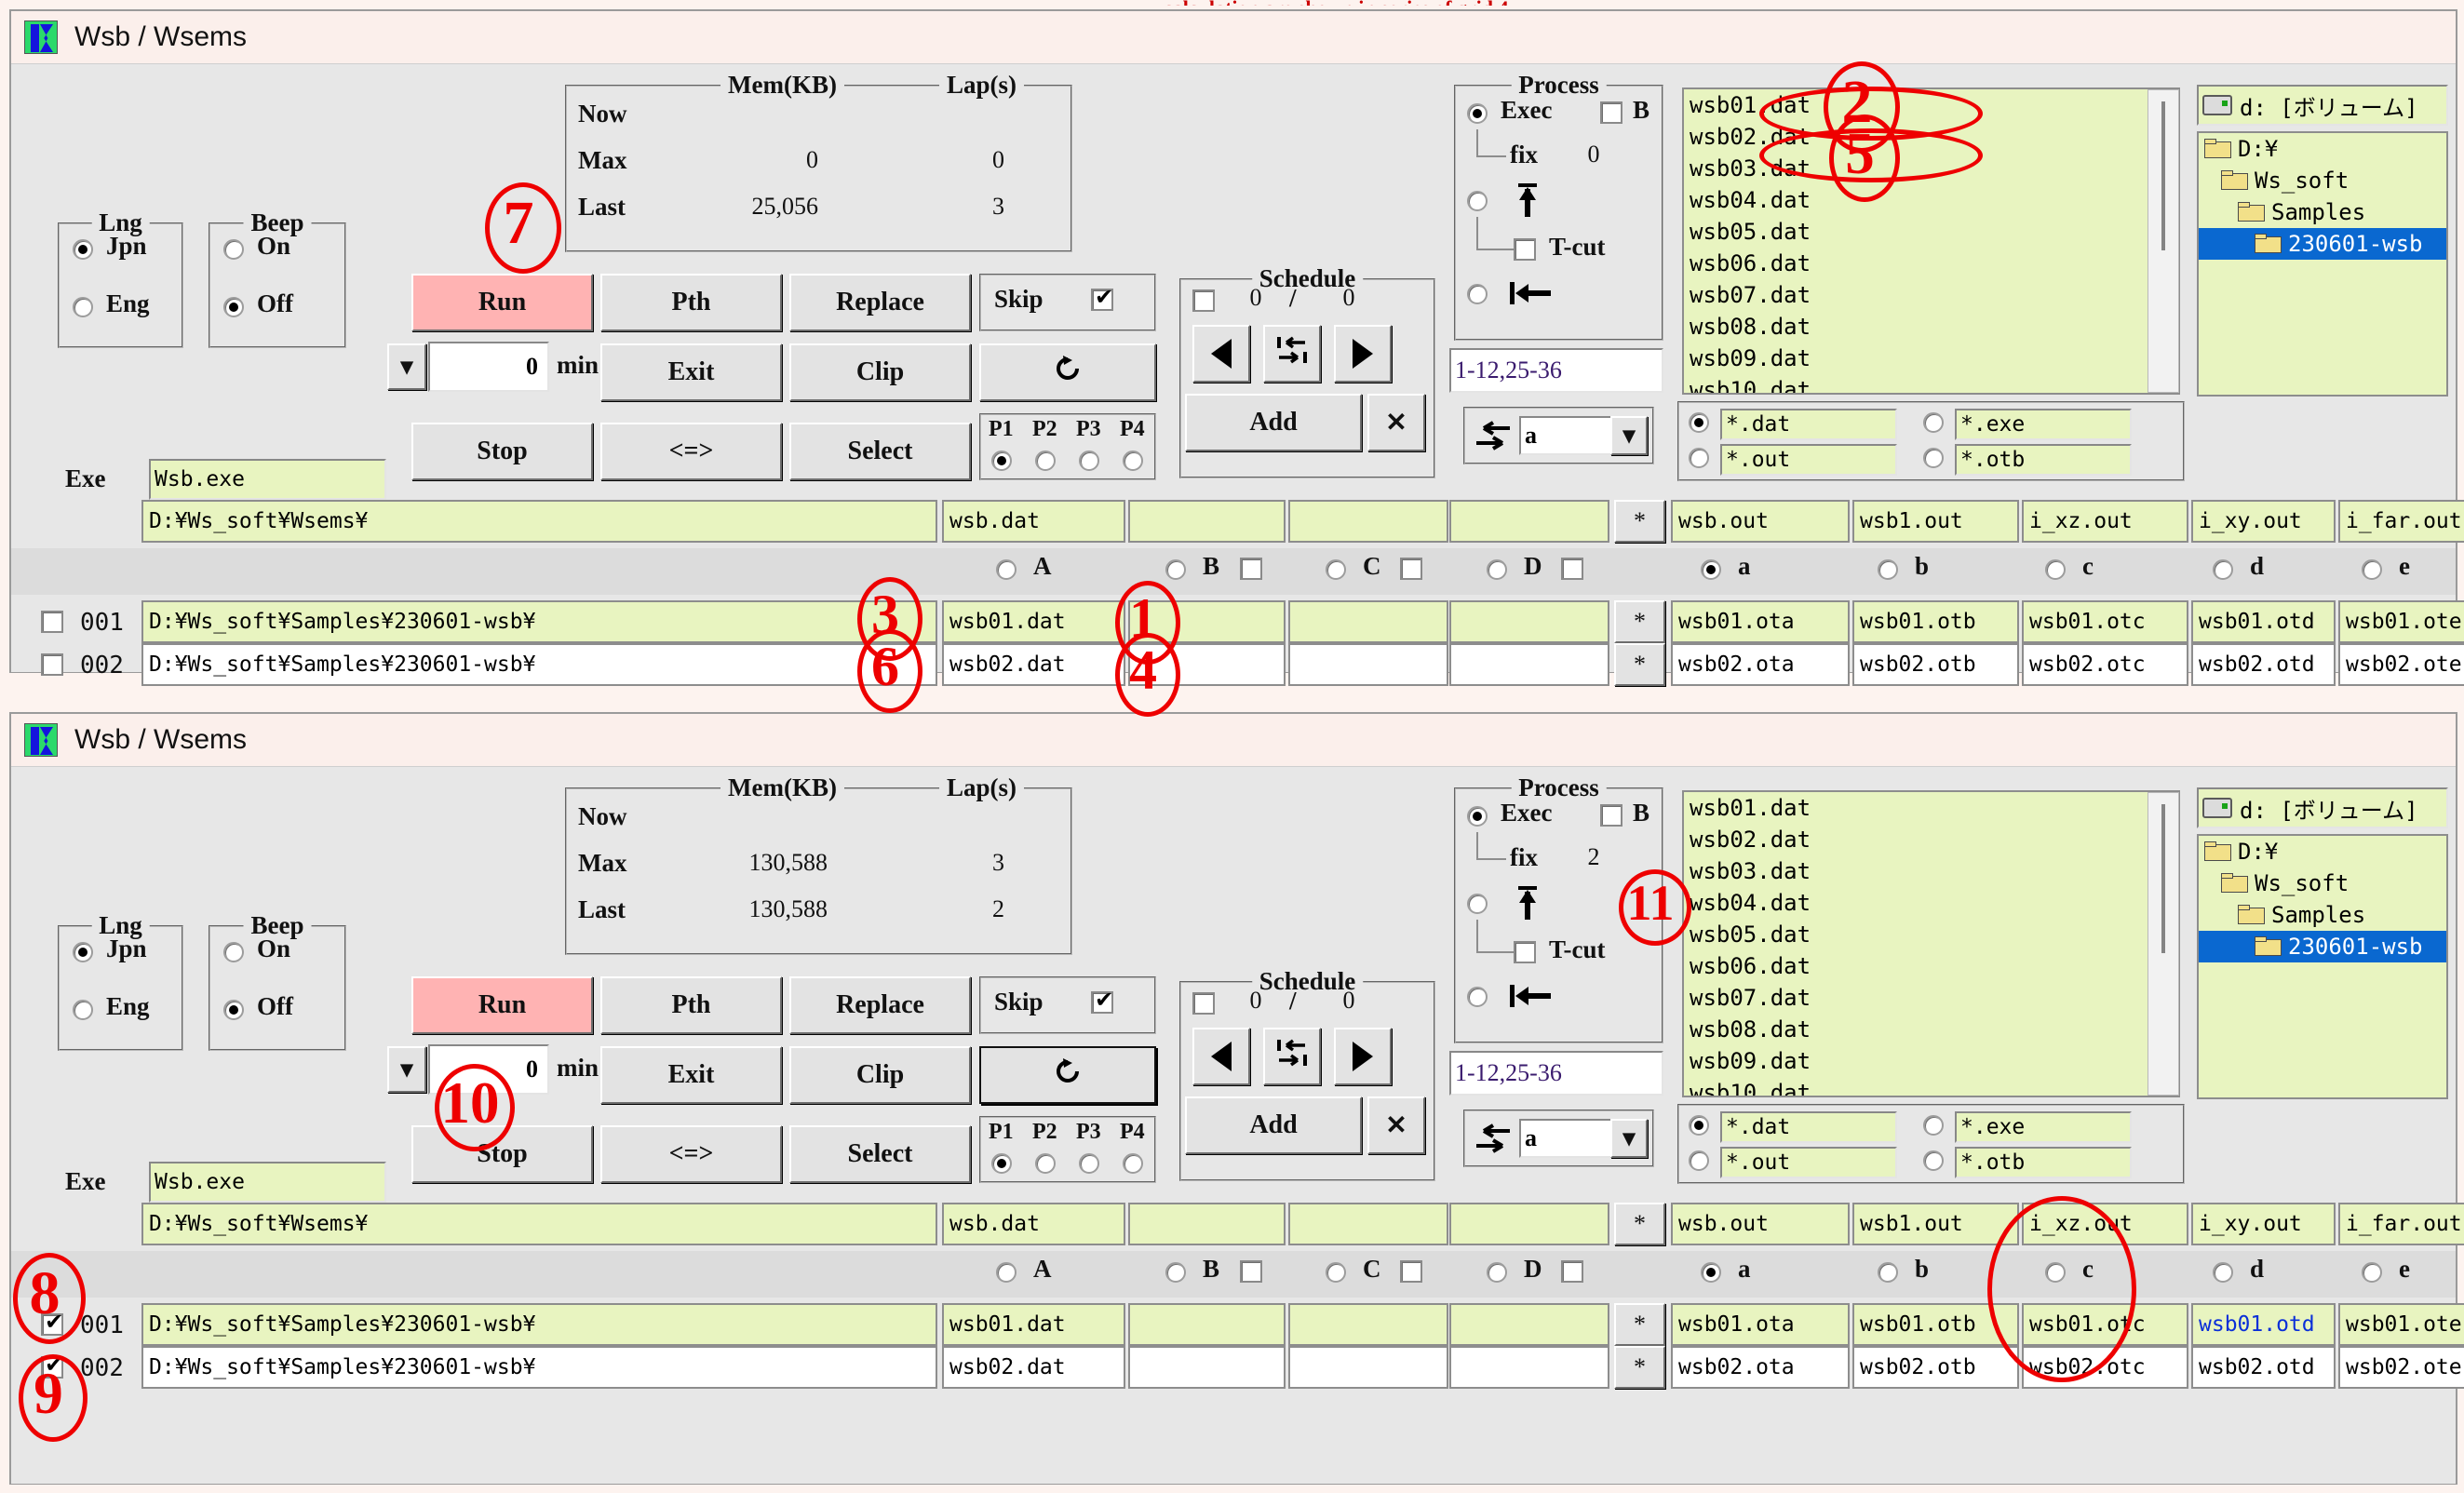 The width and height of the screenshot is (2464, 1493). Describe the element at coordinates (2401, 621) in the screenshot. I see `row-output-cell-4: wsb01.ote` at that location.